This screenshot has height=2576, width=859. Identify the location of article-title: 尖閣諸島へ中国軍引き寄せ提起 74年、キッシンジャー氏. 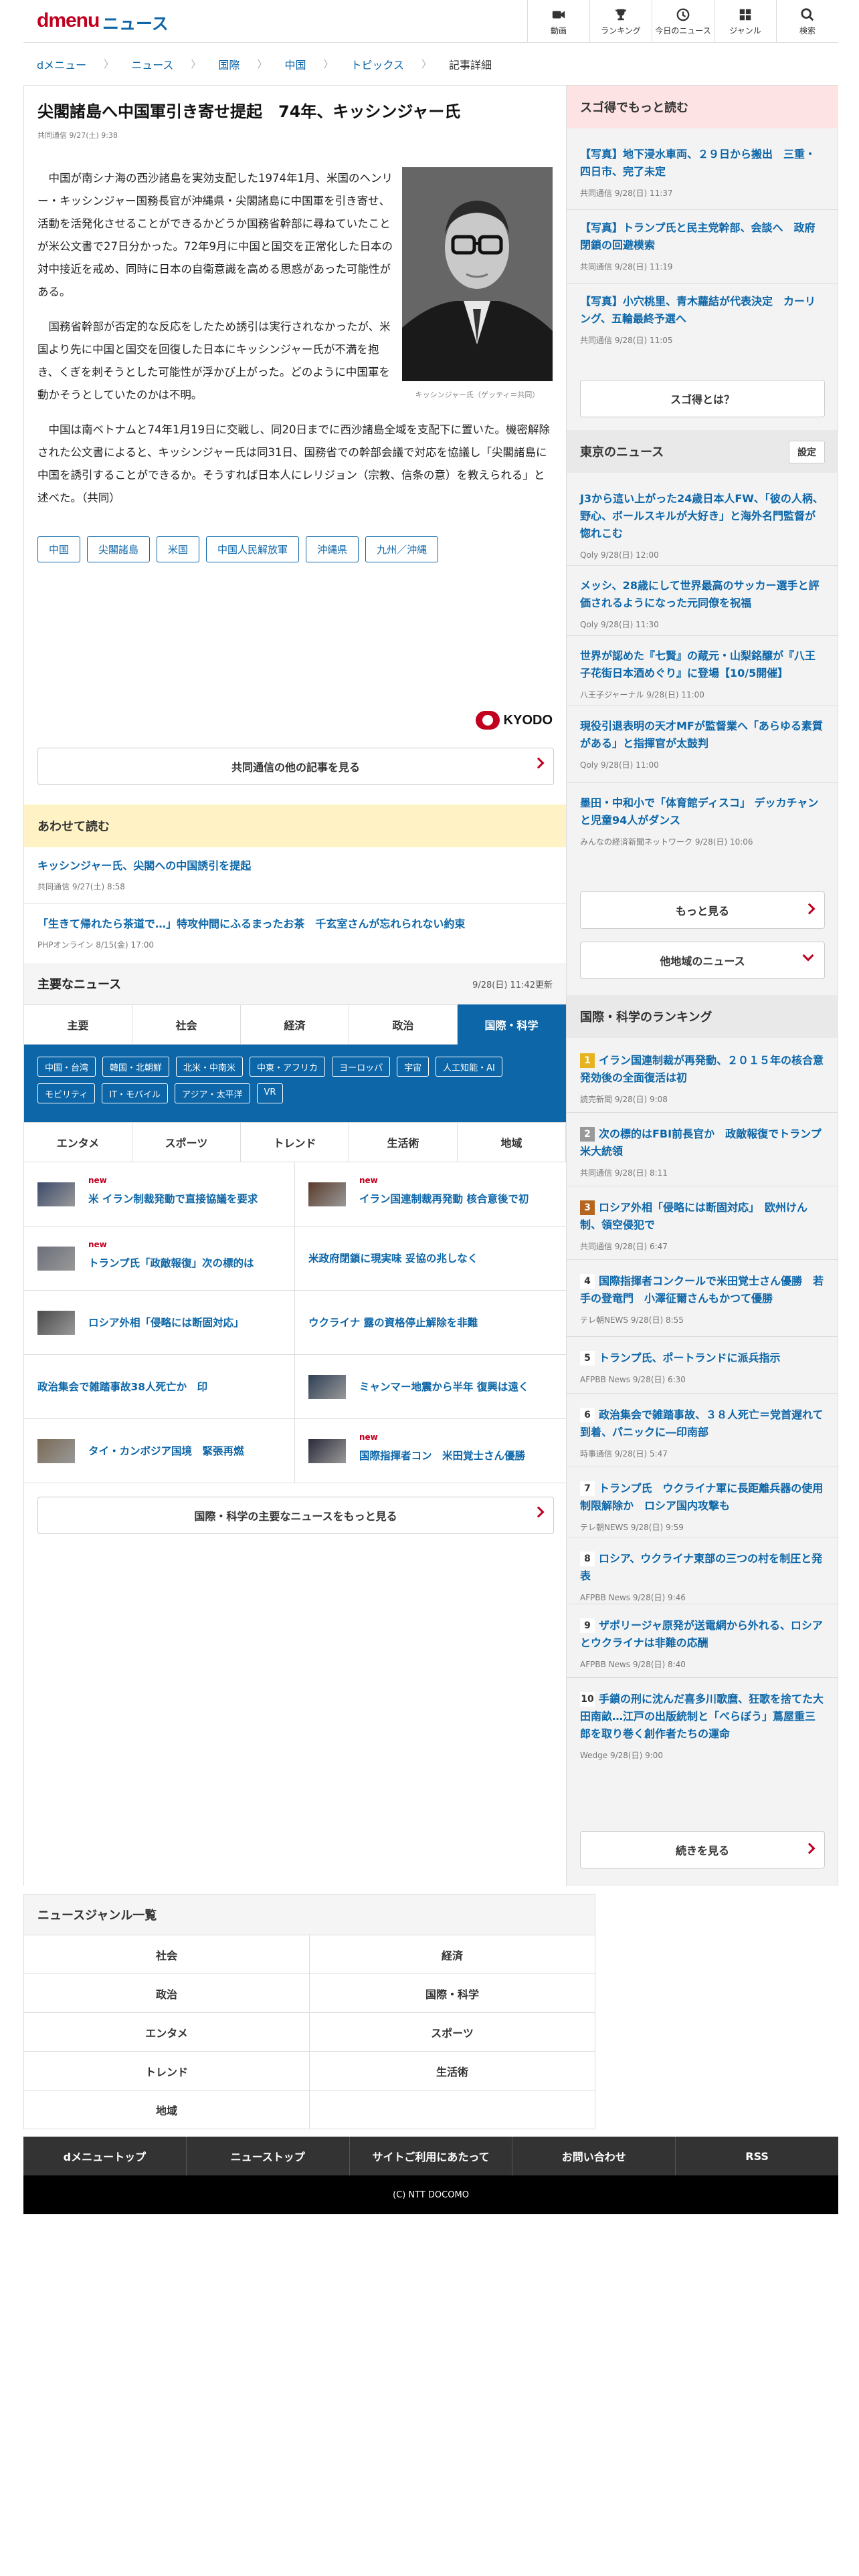
(249, 112).